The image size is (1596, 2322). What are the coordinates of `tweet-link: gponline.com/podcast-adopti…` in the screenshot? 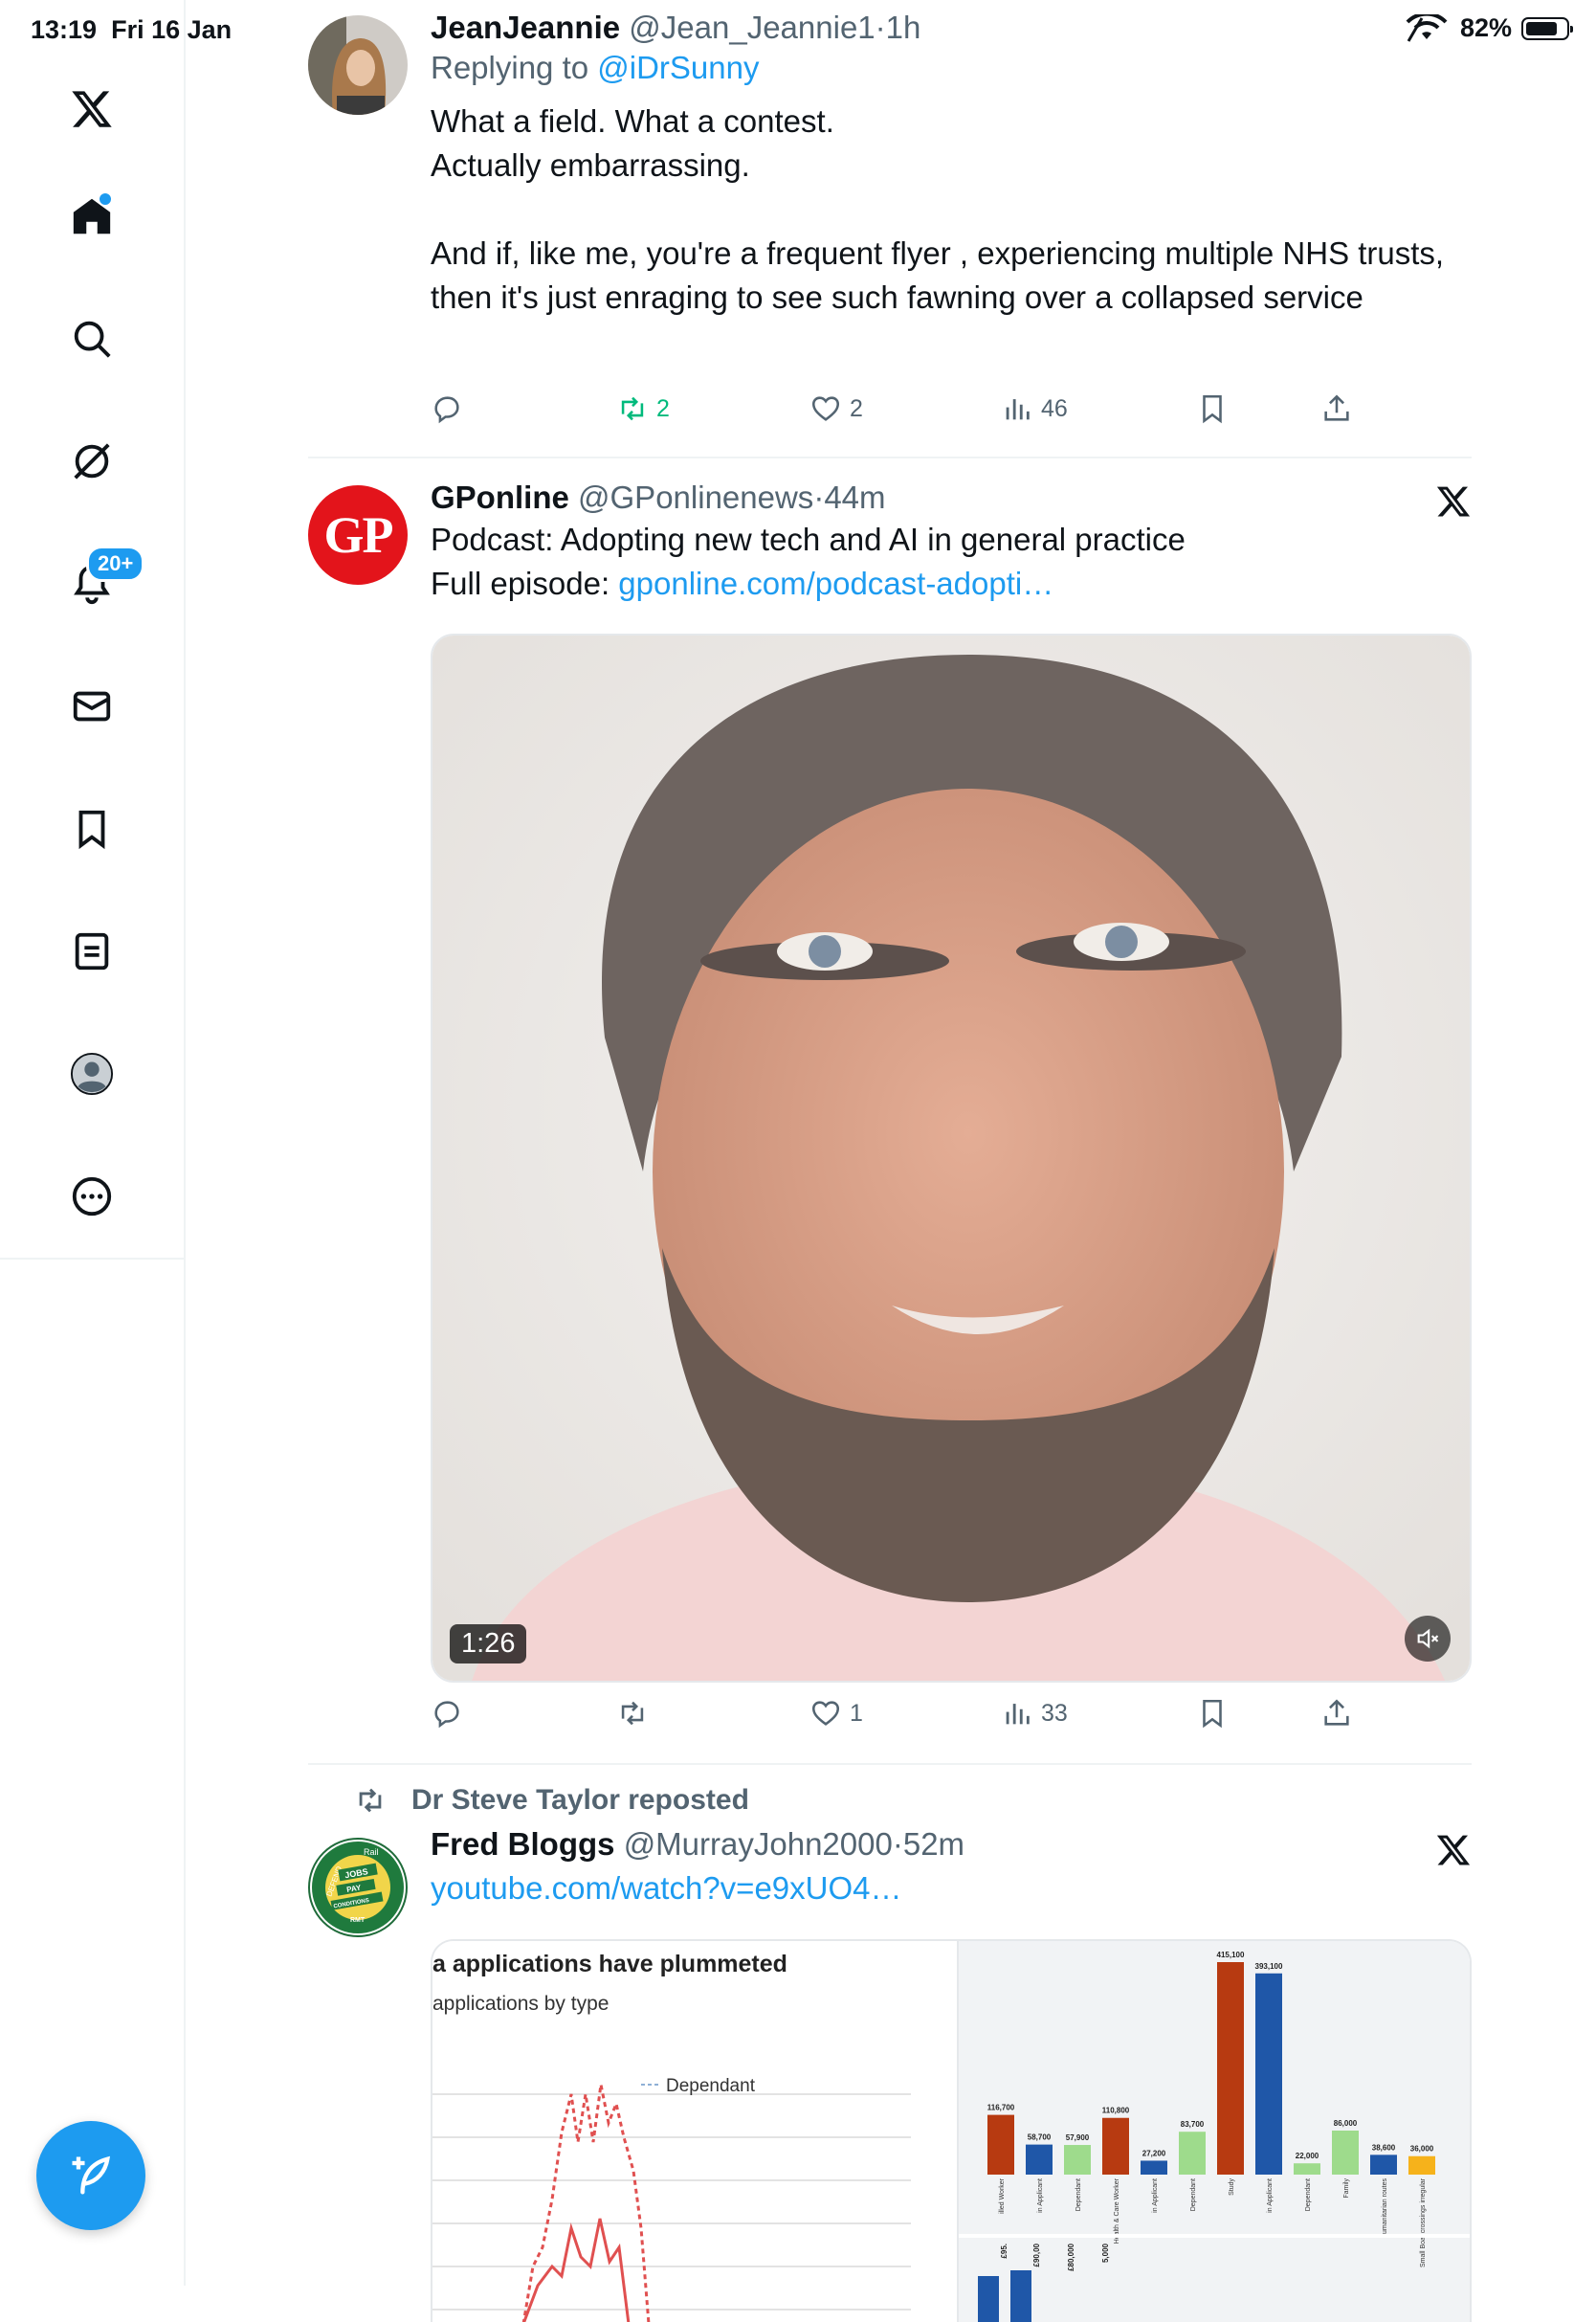 It's located at (836, 583).